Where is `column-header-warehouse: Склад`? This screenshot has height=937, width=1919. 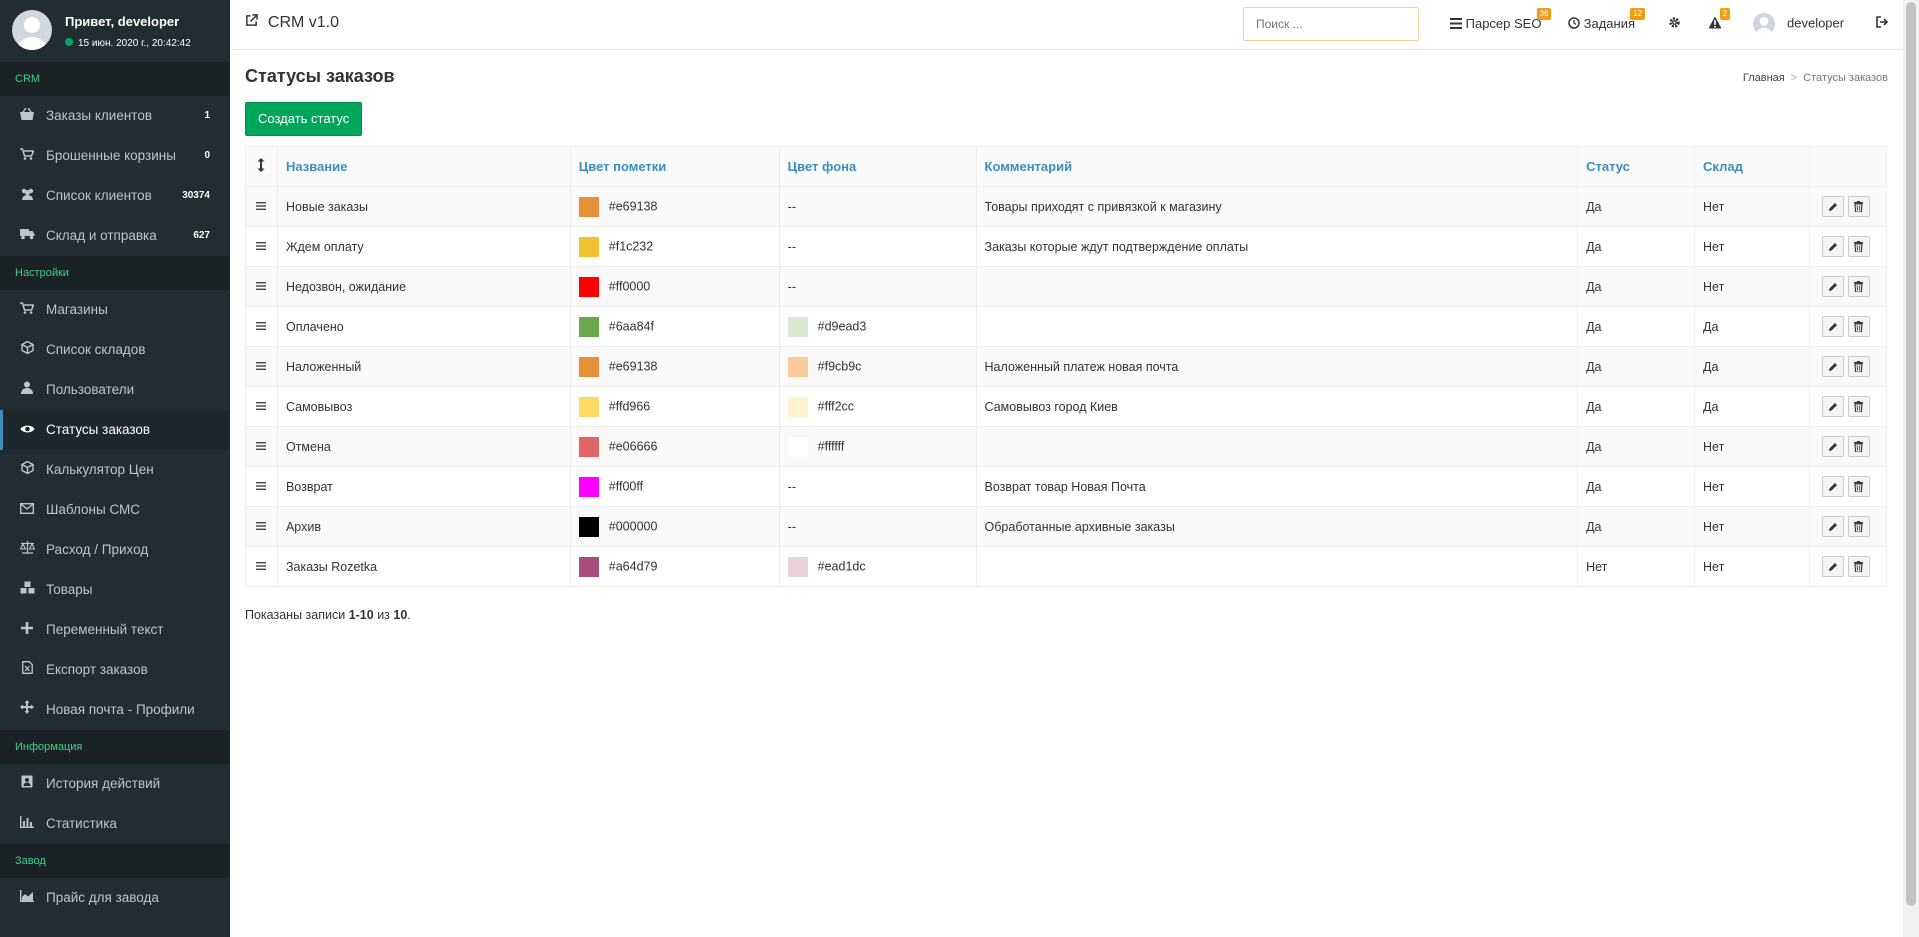
column-header-warehouse: Склад is located at coordinates (1752, 166).